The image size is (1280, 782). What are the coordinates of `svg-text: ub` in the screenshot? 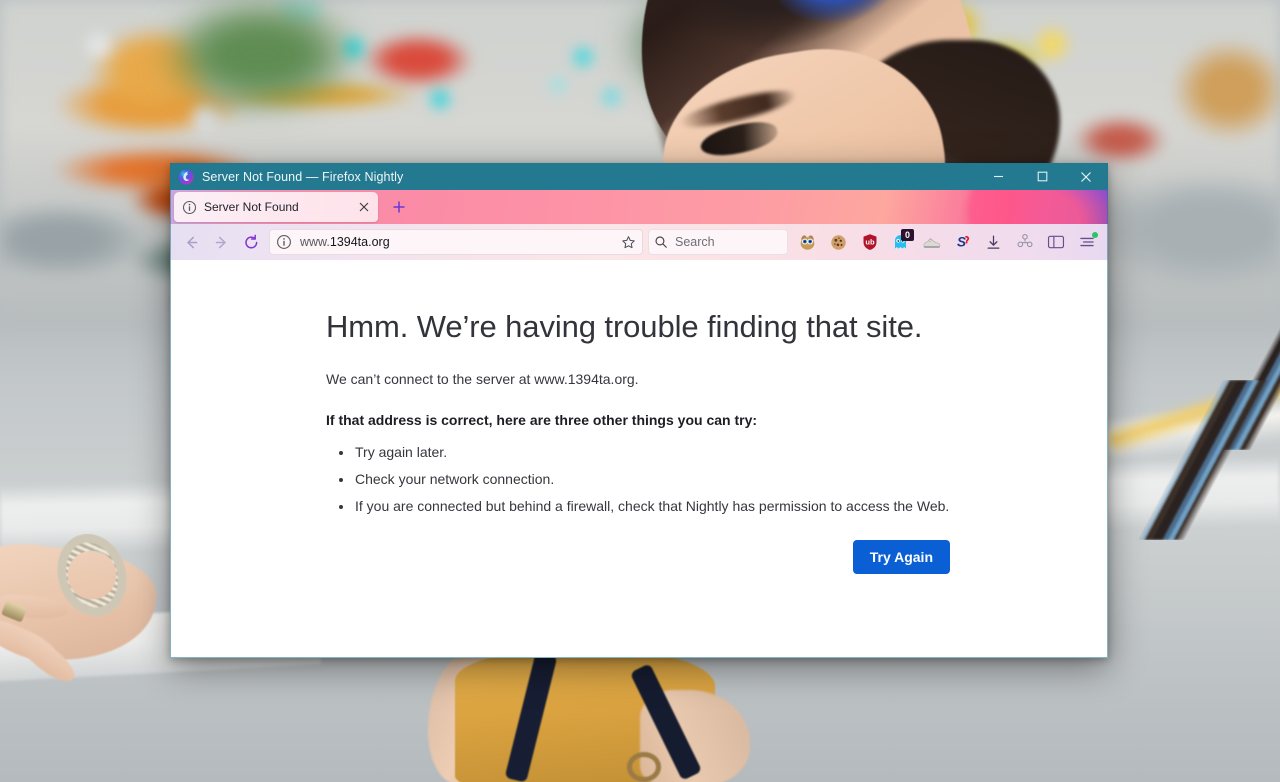 It's located at (870, 242).